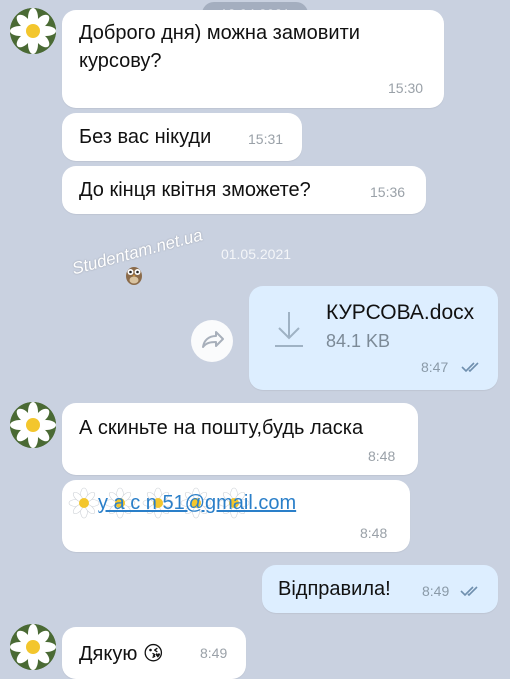 Image resolution: width=510 pixels, height=679 pixels. What do you see at coordinates (145, 137) in the screenshot?
I see `message-text: Без вас нікуди` at bounding box center [145, 137].